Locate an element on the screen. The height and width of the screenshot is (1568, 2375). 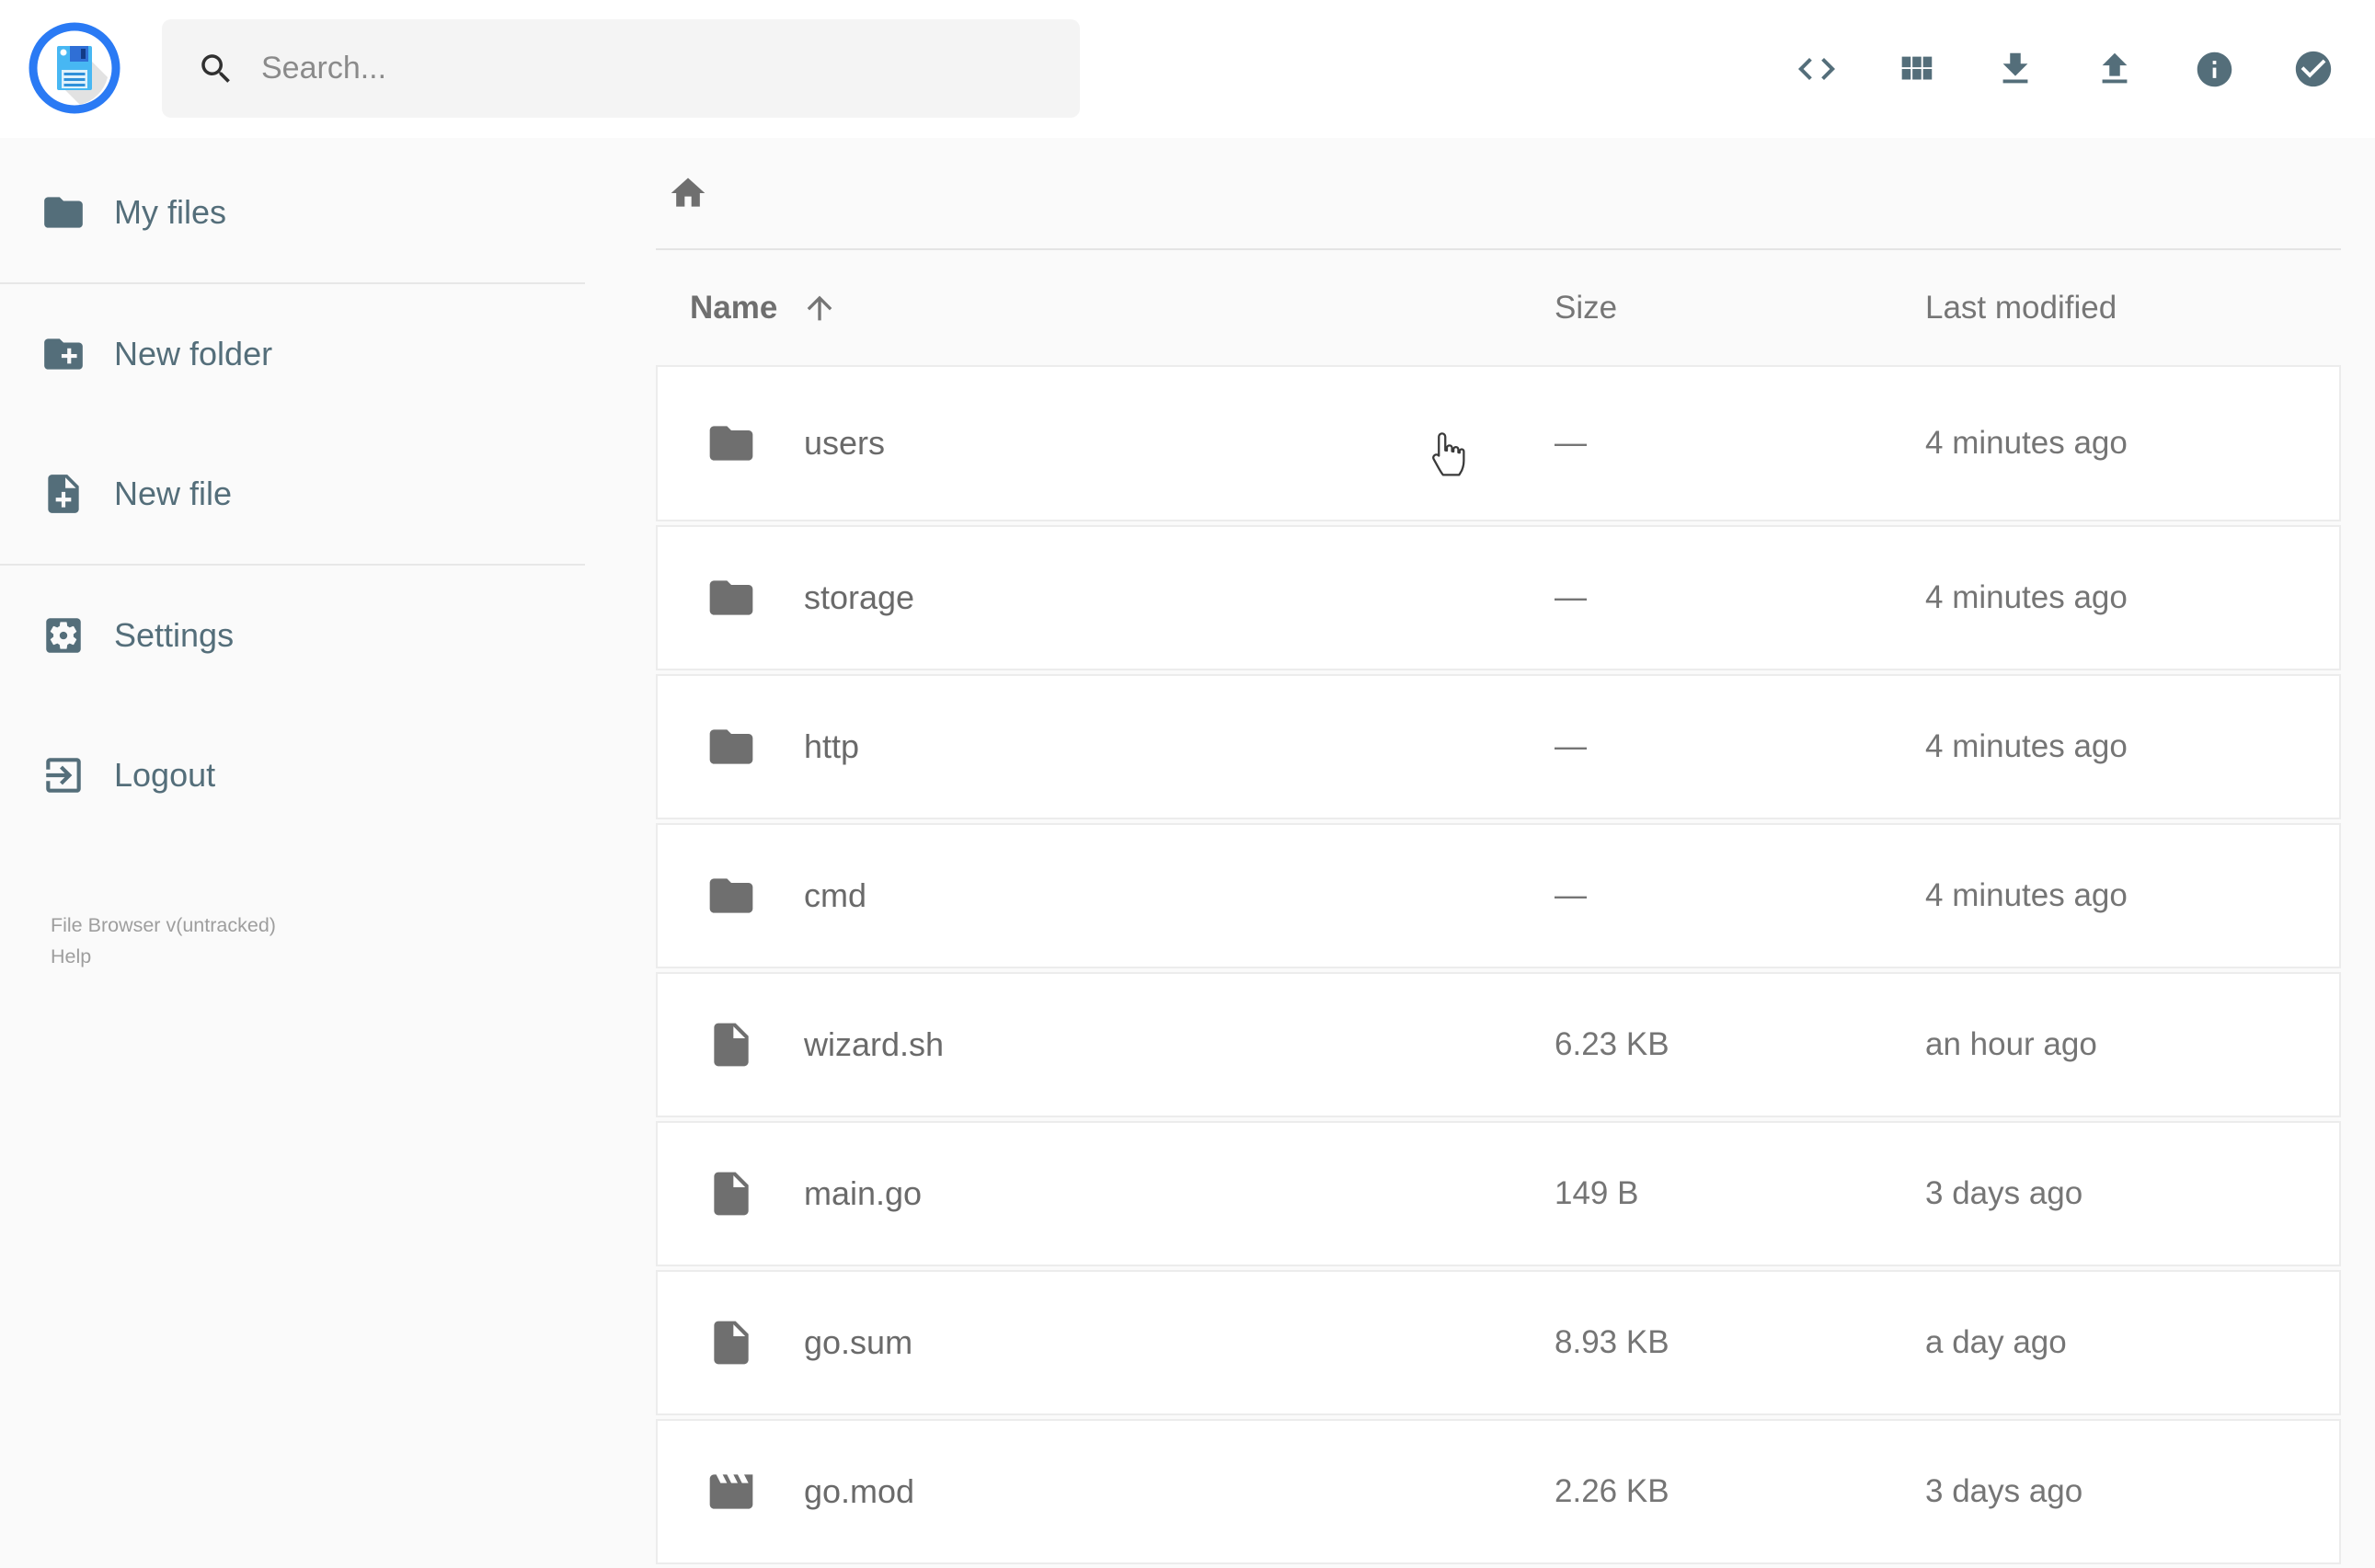
upload-icon is located at coordinates (2115, 69).